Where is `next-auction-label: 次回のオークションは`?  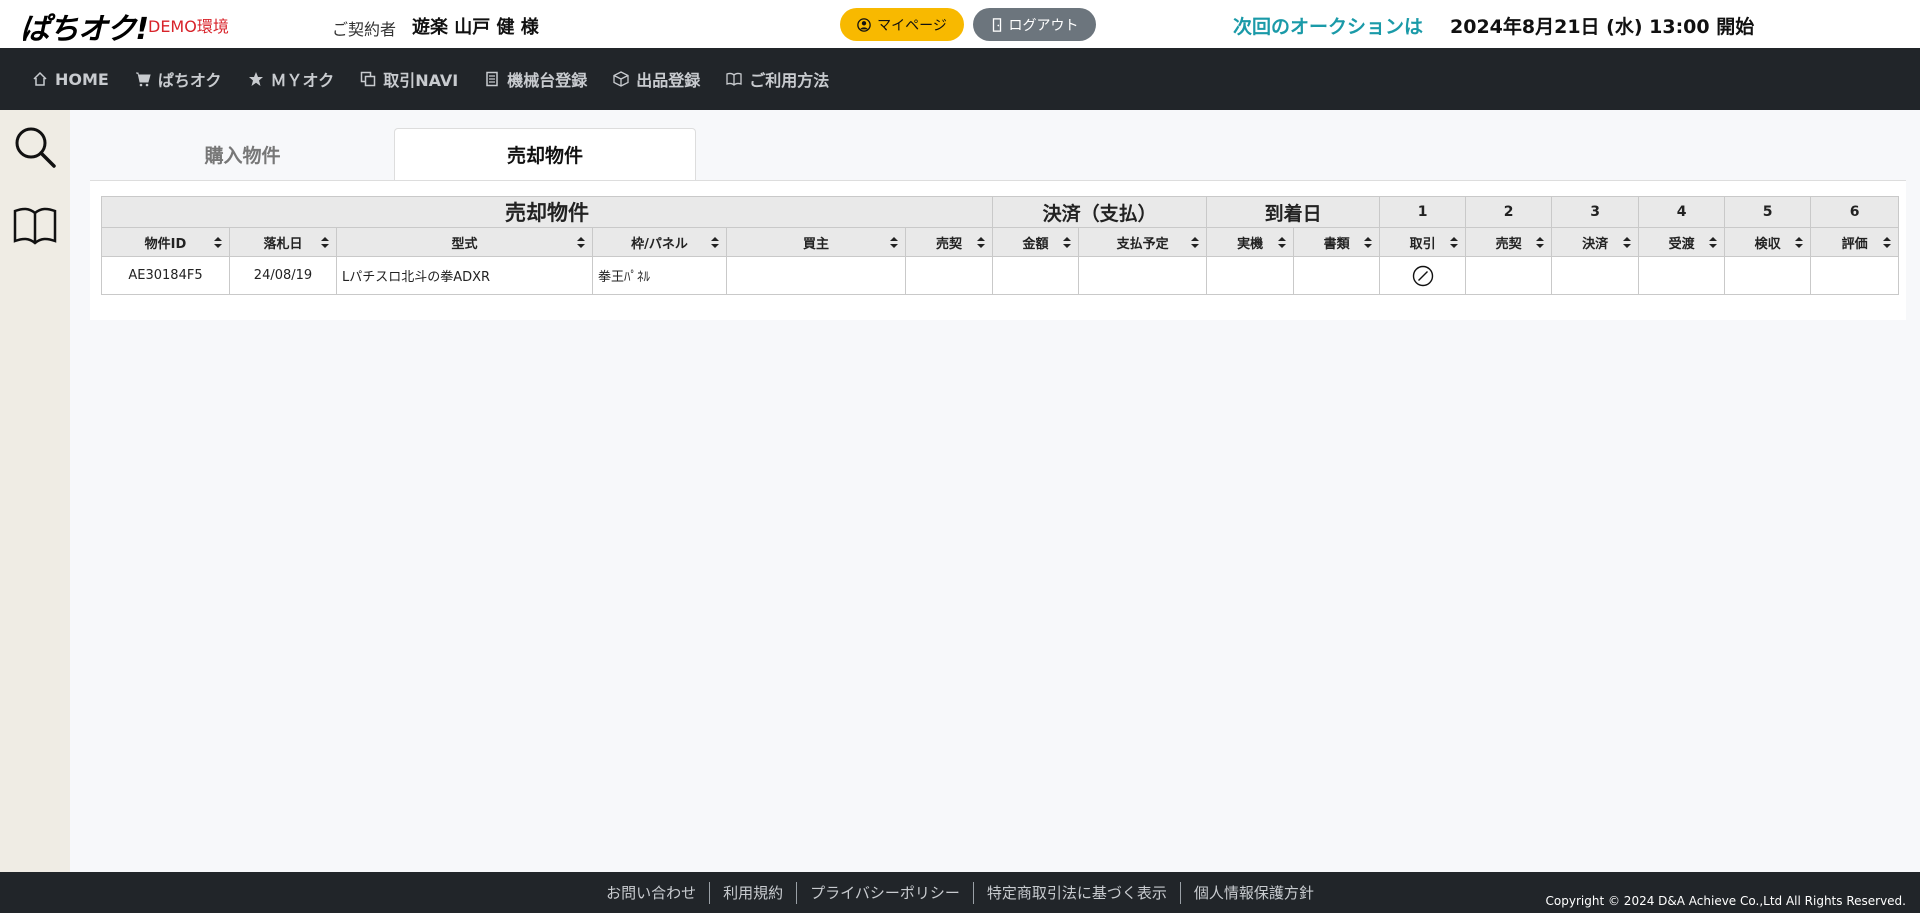
next-auction-label: 次回のオークションは is located at coordinates (1328, 27).